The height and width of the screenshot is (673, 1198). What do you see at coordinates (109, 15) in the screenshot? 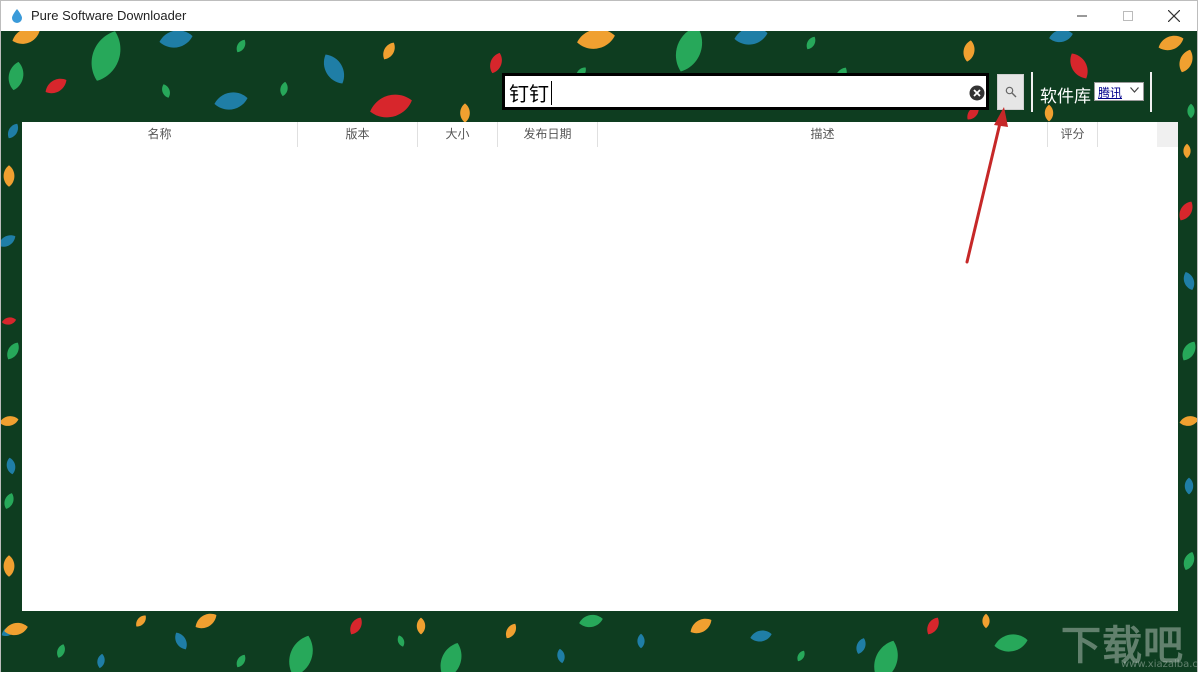
I see `window-title: Pure Software Downloader` at bounding box center [109, 15].